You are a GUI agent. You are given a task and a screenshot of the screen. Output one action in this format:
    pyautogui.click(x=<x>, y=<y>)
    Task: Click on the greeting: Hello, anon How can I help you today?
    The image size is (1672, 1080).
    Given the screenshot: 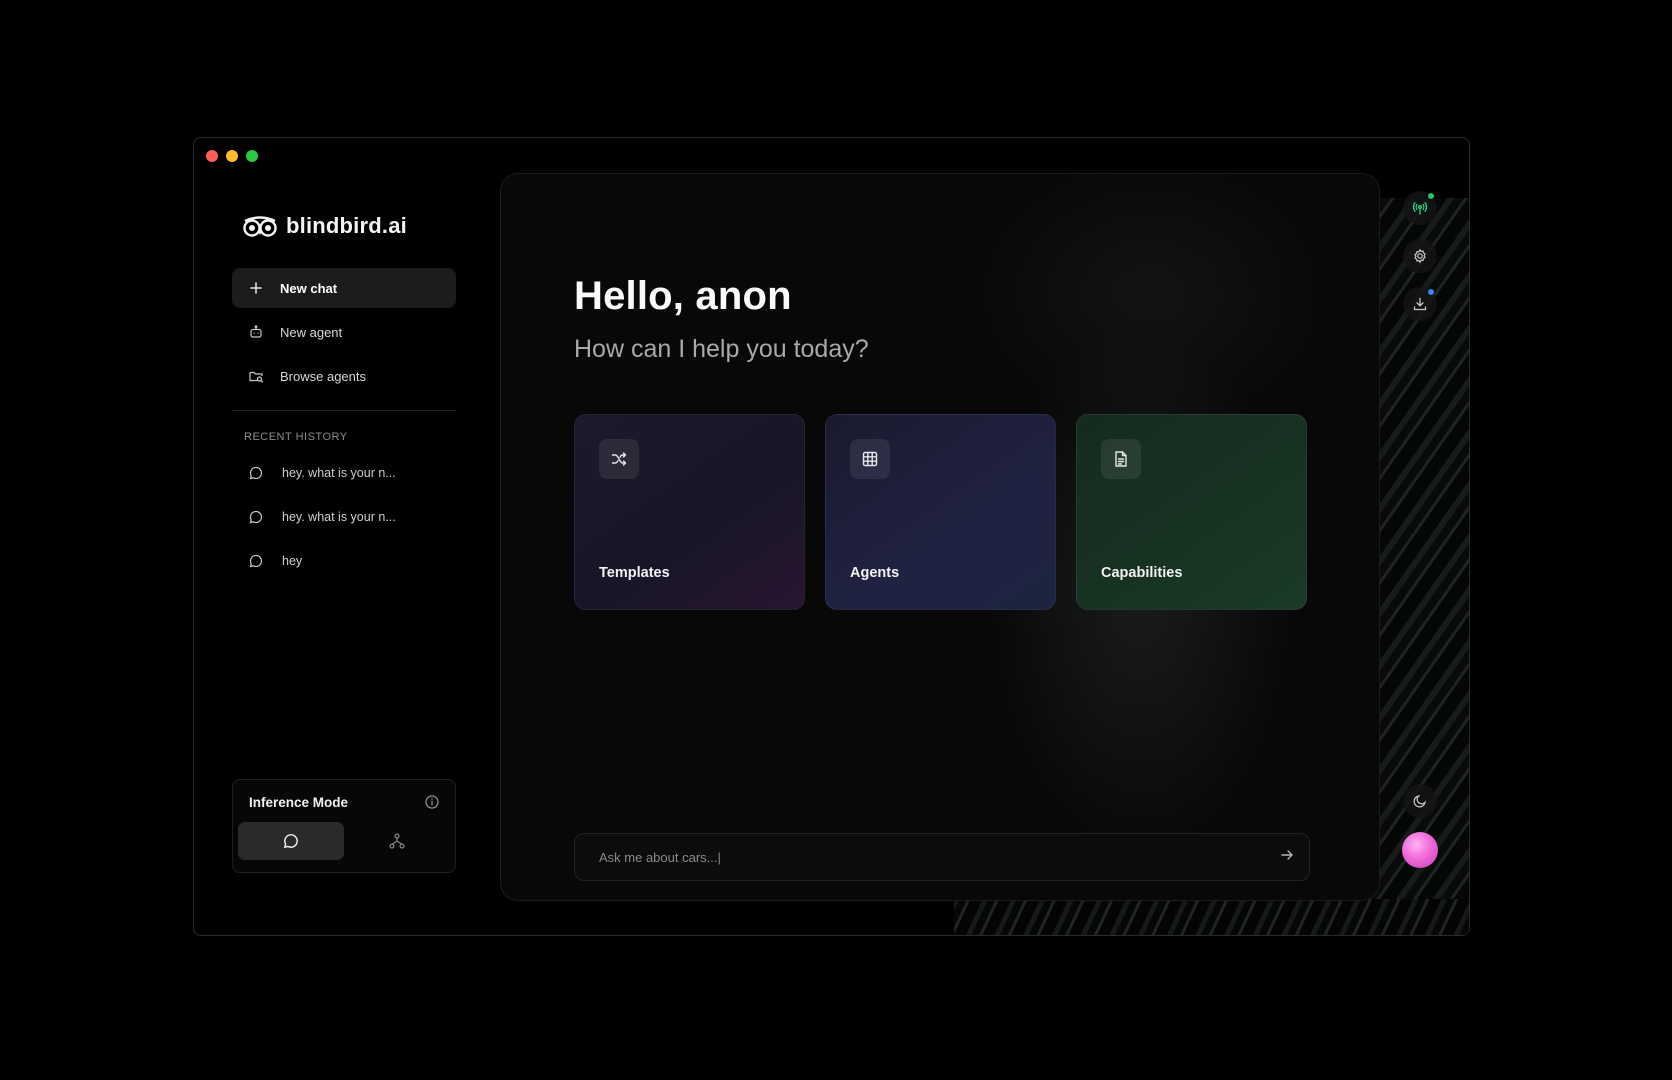 What is the action you would take?
    pyautogui.click(x=721, y=319)
    